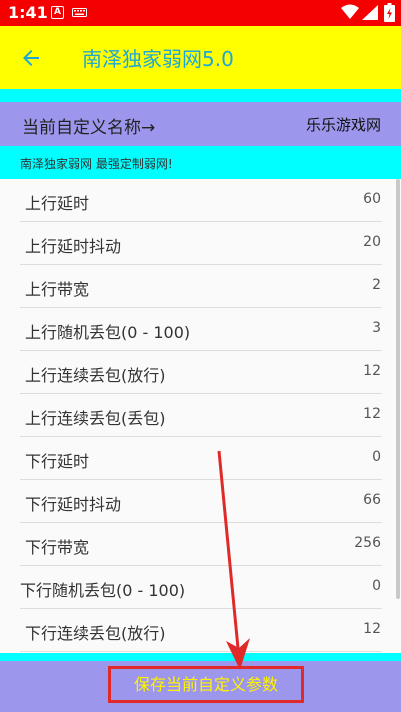 Image resolution: width=401 pixels, height=712 pixels. Describe the element at coordinates (201, 458) in the screenshot. I see `setting-row-downlink-delay: 下行延时 0` at that location.